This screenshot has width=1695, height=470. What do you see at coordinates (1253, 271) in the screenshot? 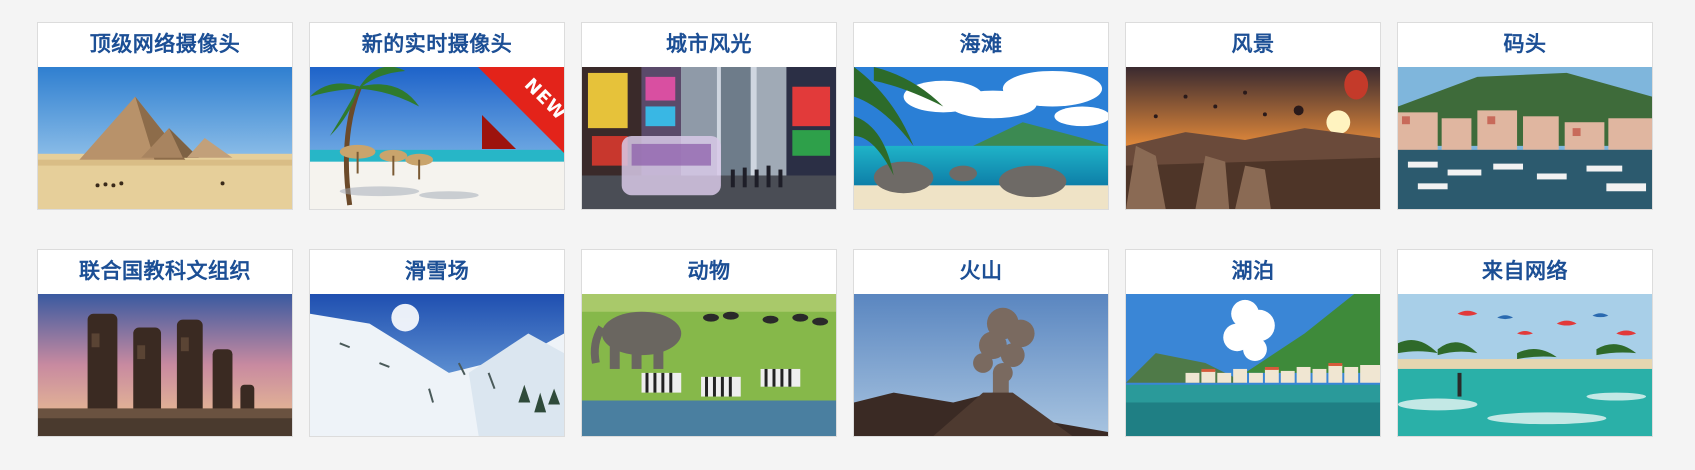
I see `card-title: 湖泊` at bounding box center [1253, 271].